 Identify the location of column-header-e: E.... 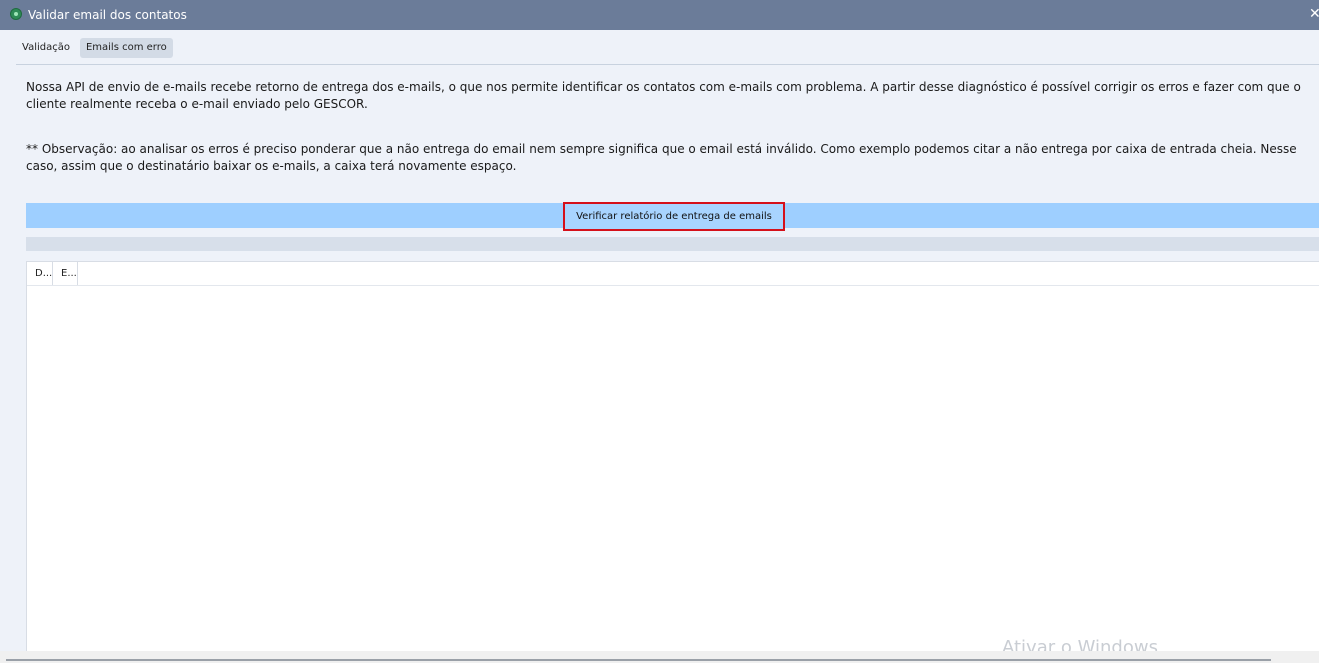
(65, 273).